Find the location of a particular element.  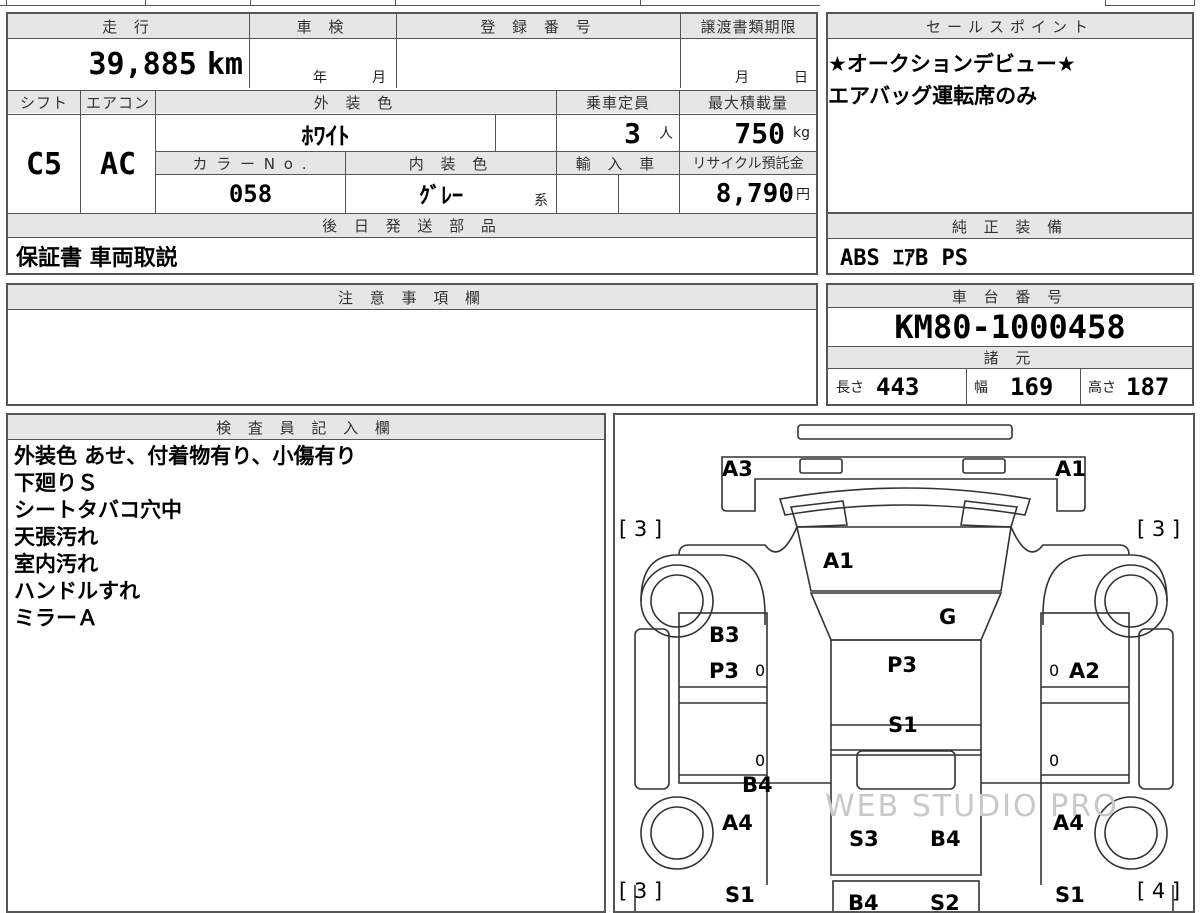

header-interior-color: 内 装 色 is located at coordinates (451, 163).